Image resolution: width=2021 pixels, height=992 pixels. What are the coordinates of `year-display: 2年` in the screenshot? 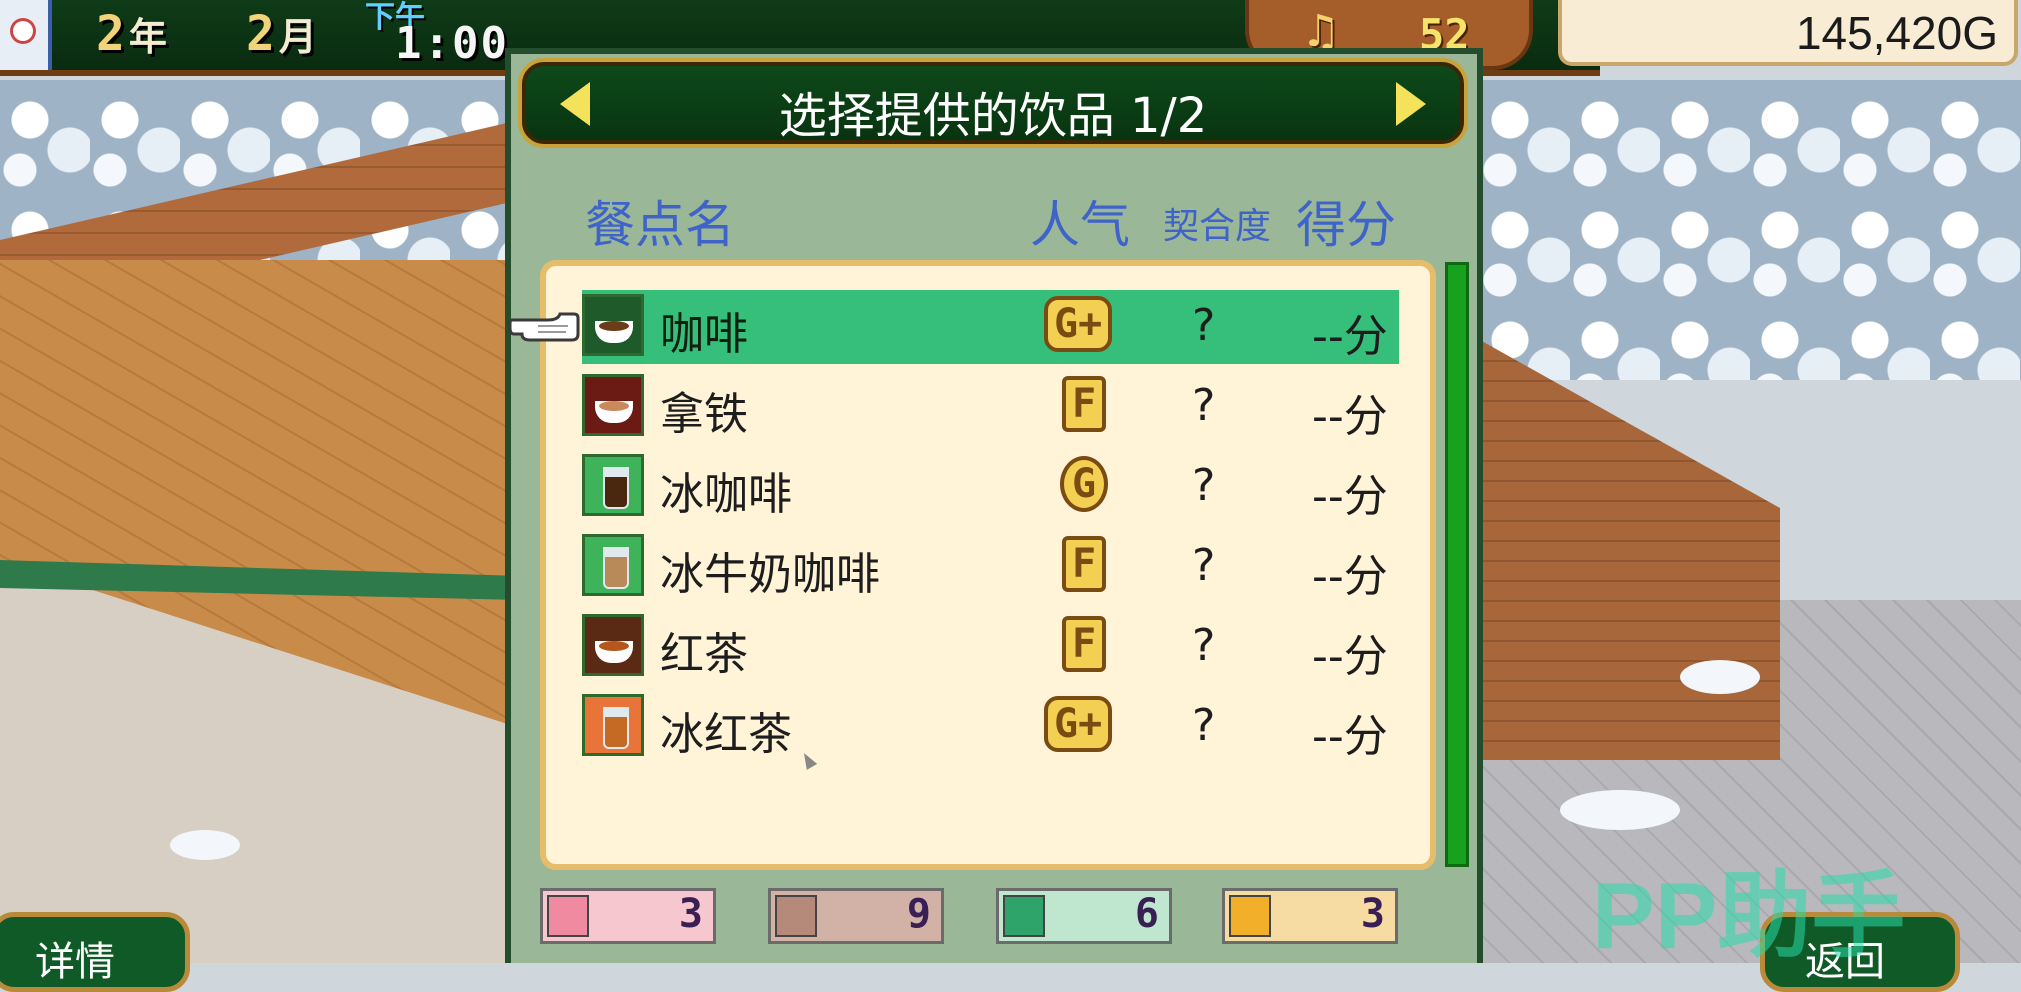 It's located at (131, 34).